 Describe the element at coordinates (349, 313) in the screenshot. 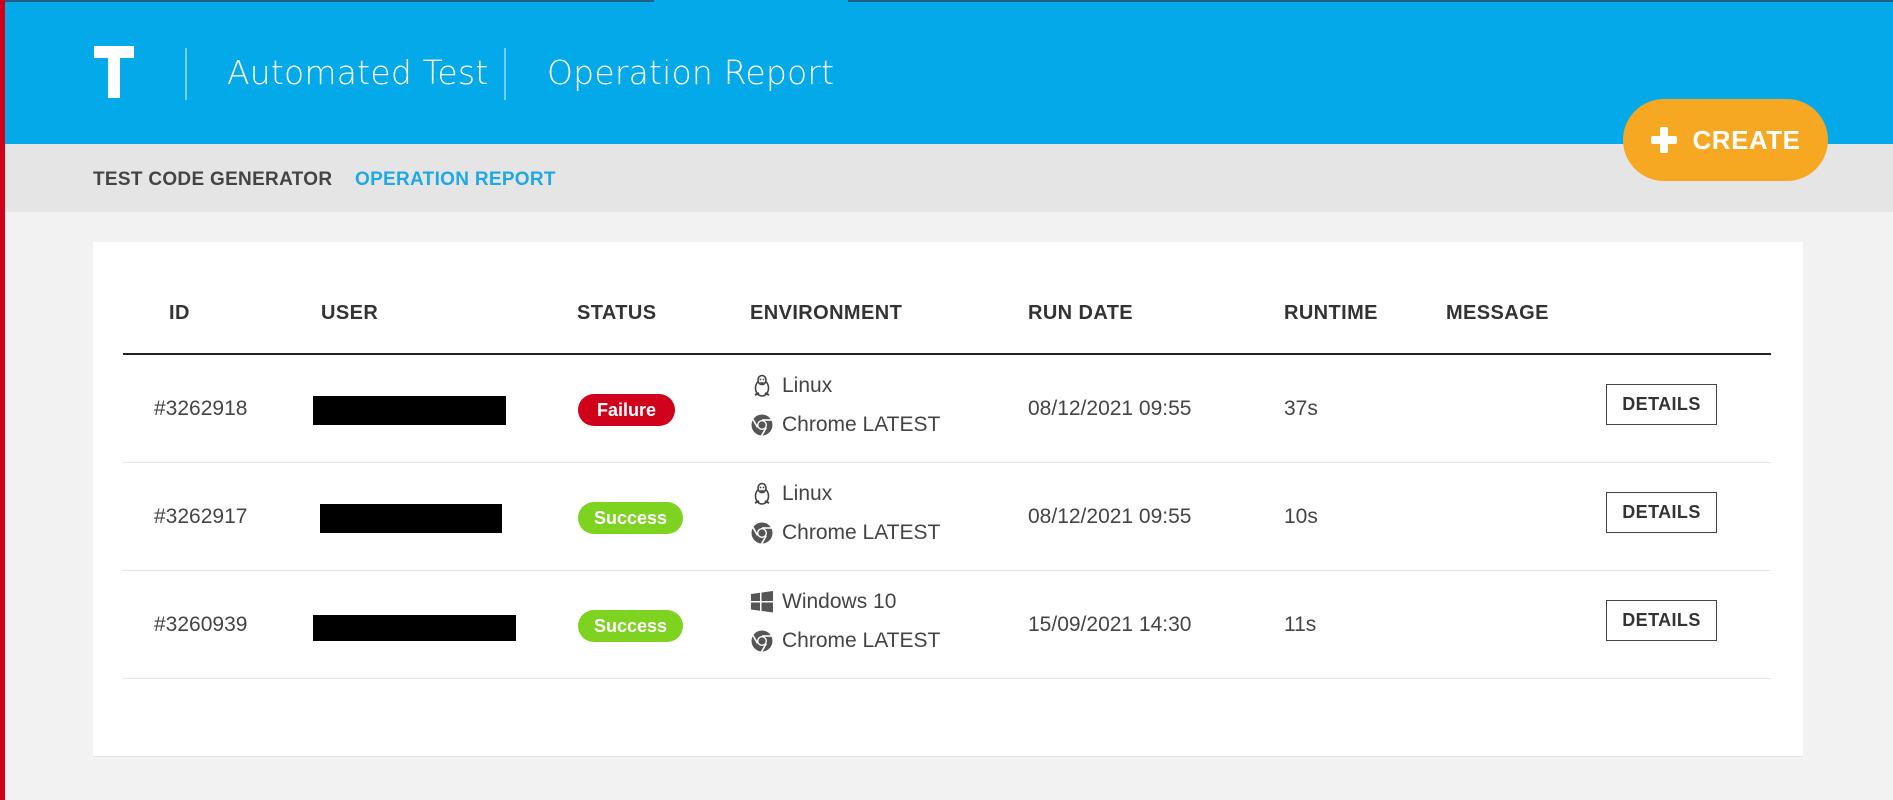

I see `column-header-user: USER` at that location.